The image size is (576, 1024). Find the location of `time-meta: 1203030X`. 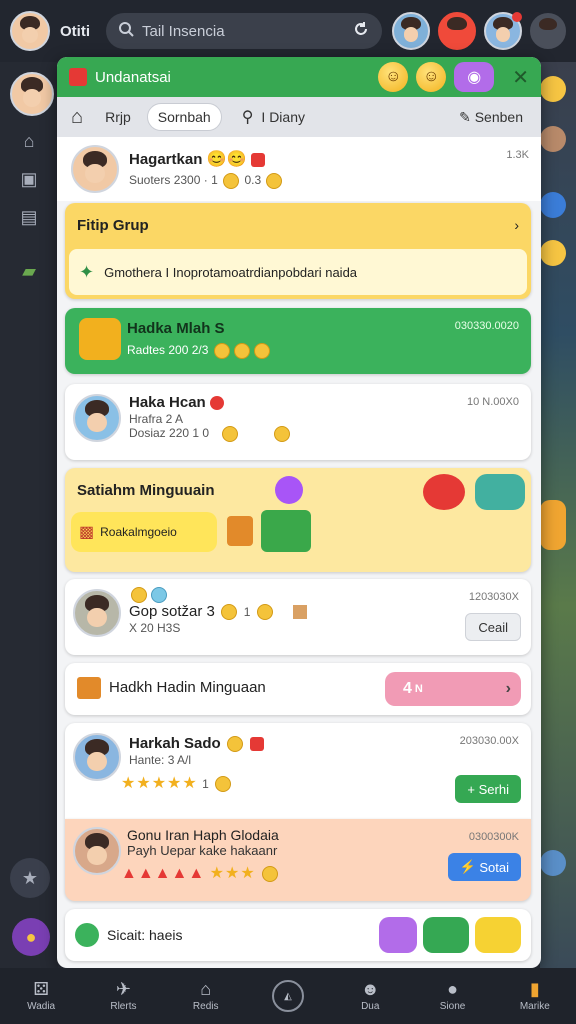

time-meta: 1203030X is located at coordinates (493, 597).